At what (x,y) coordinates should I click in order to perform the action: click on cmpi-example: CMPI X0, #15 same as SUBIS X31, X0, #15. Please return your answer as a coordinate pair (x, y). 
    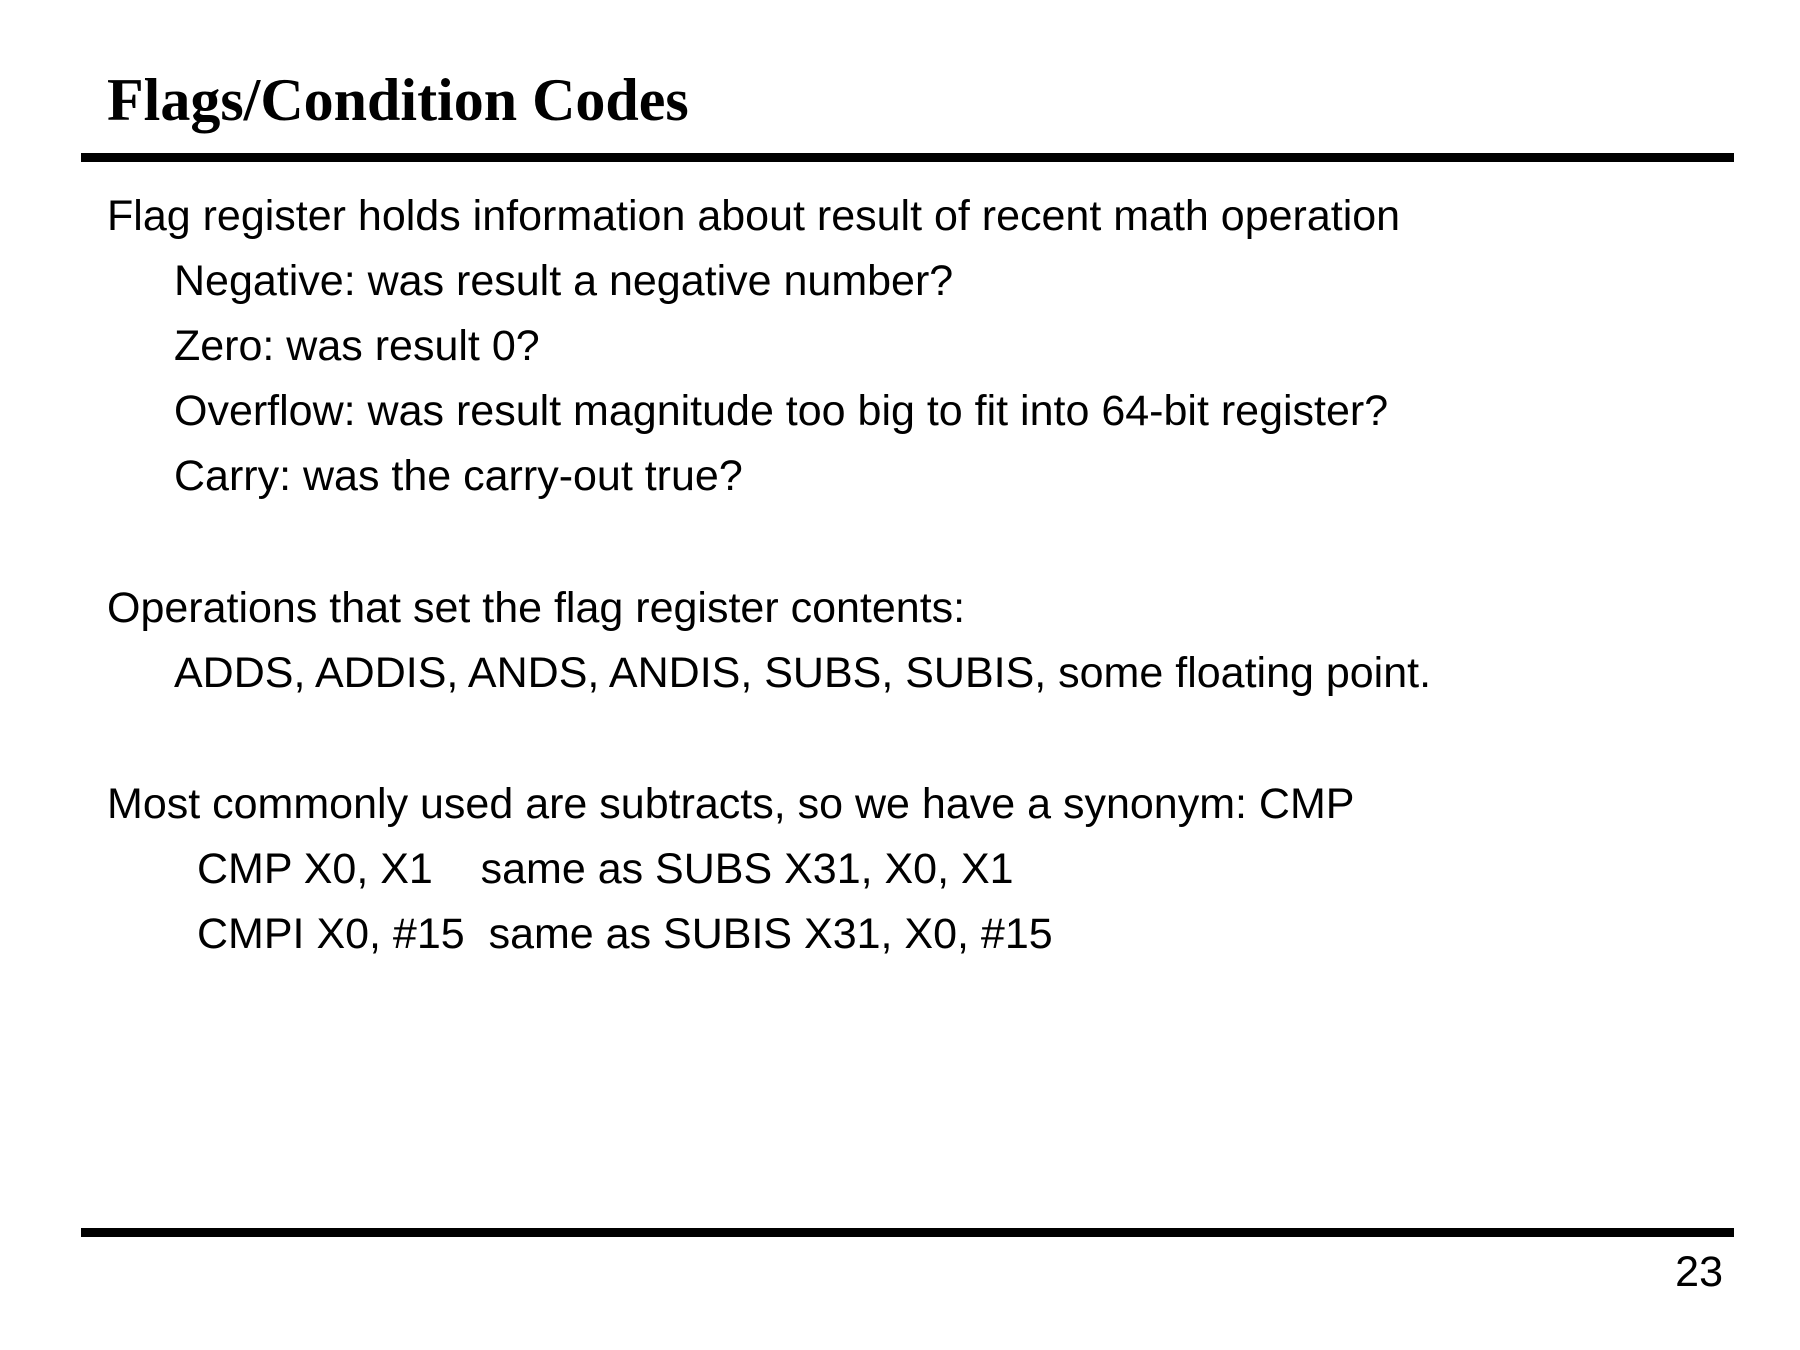
    Looking at the image, I should click on (625, 934).